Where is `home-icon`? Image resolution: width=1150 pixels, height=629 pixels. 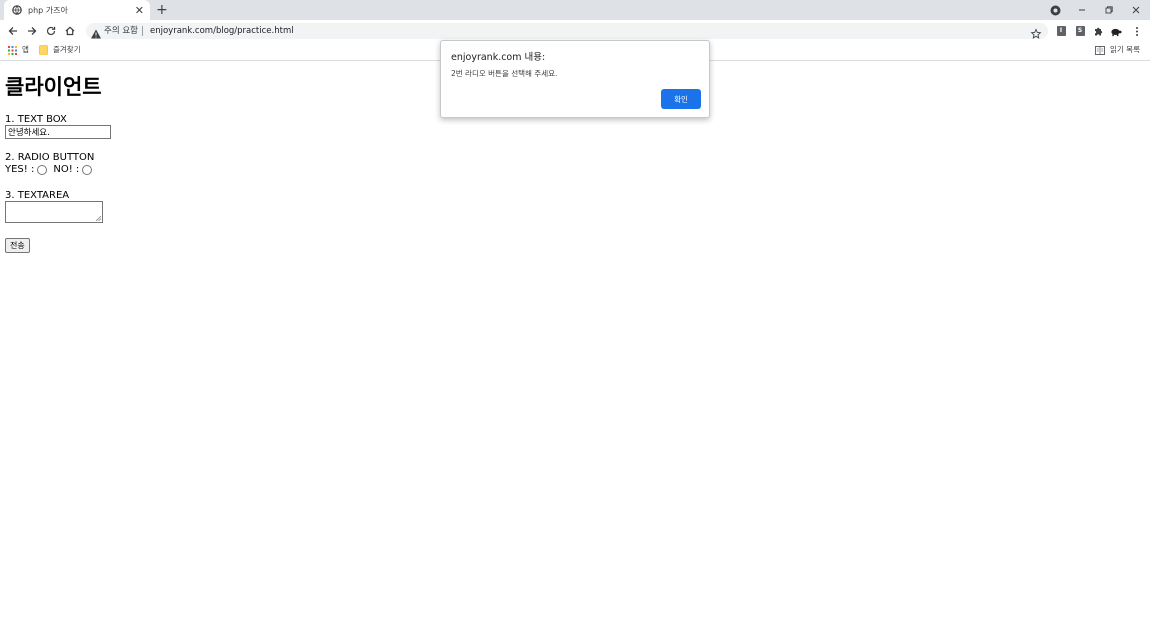 home-icon is located at coordinates (70, 31).